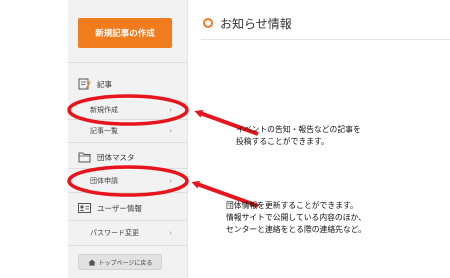 This screenshot has width=450, height=278. Describe the element at coordinates (128, 181) in the screenshot. I see `highlight-ellipse-group-apply` at that location.